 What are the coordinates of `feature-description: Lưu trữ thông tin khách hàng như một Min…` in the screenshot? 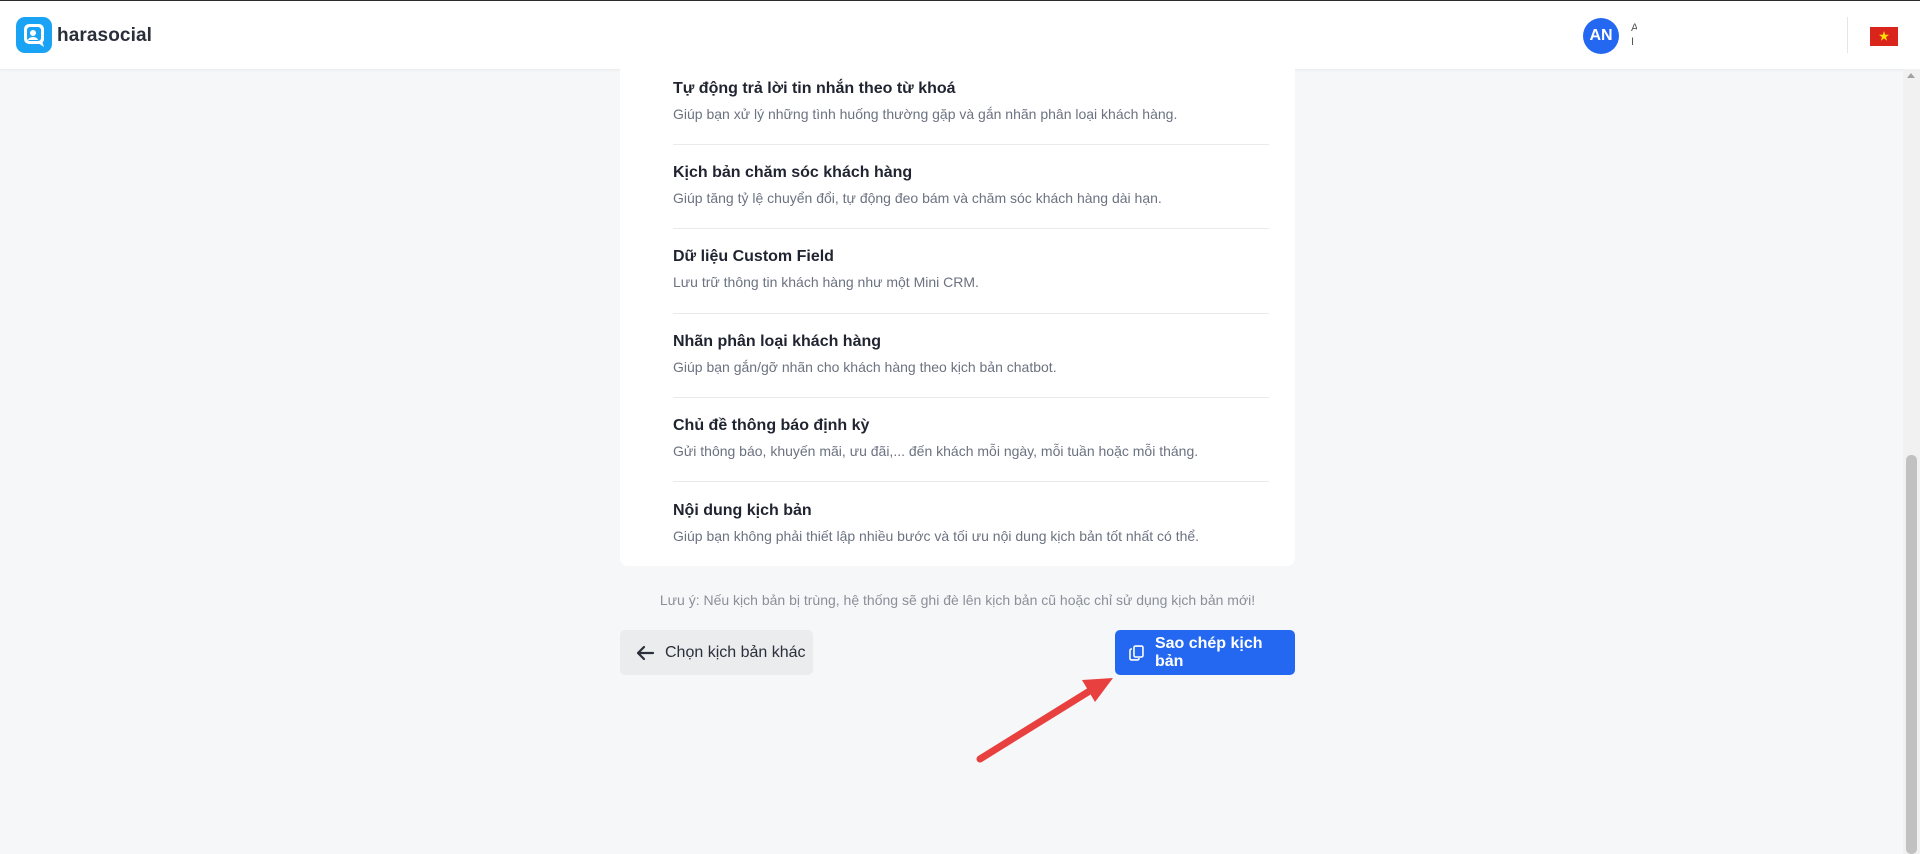 It's located at (826, 282).